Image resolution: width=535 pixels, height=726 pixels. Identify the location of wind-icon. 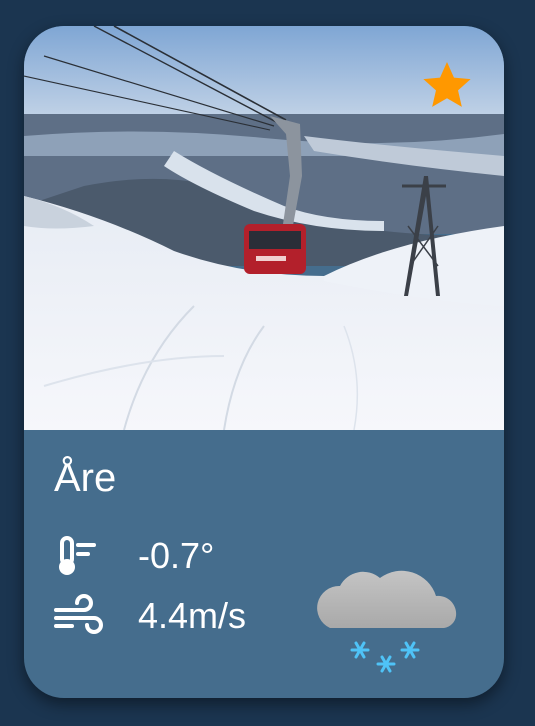
(78, 614).